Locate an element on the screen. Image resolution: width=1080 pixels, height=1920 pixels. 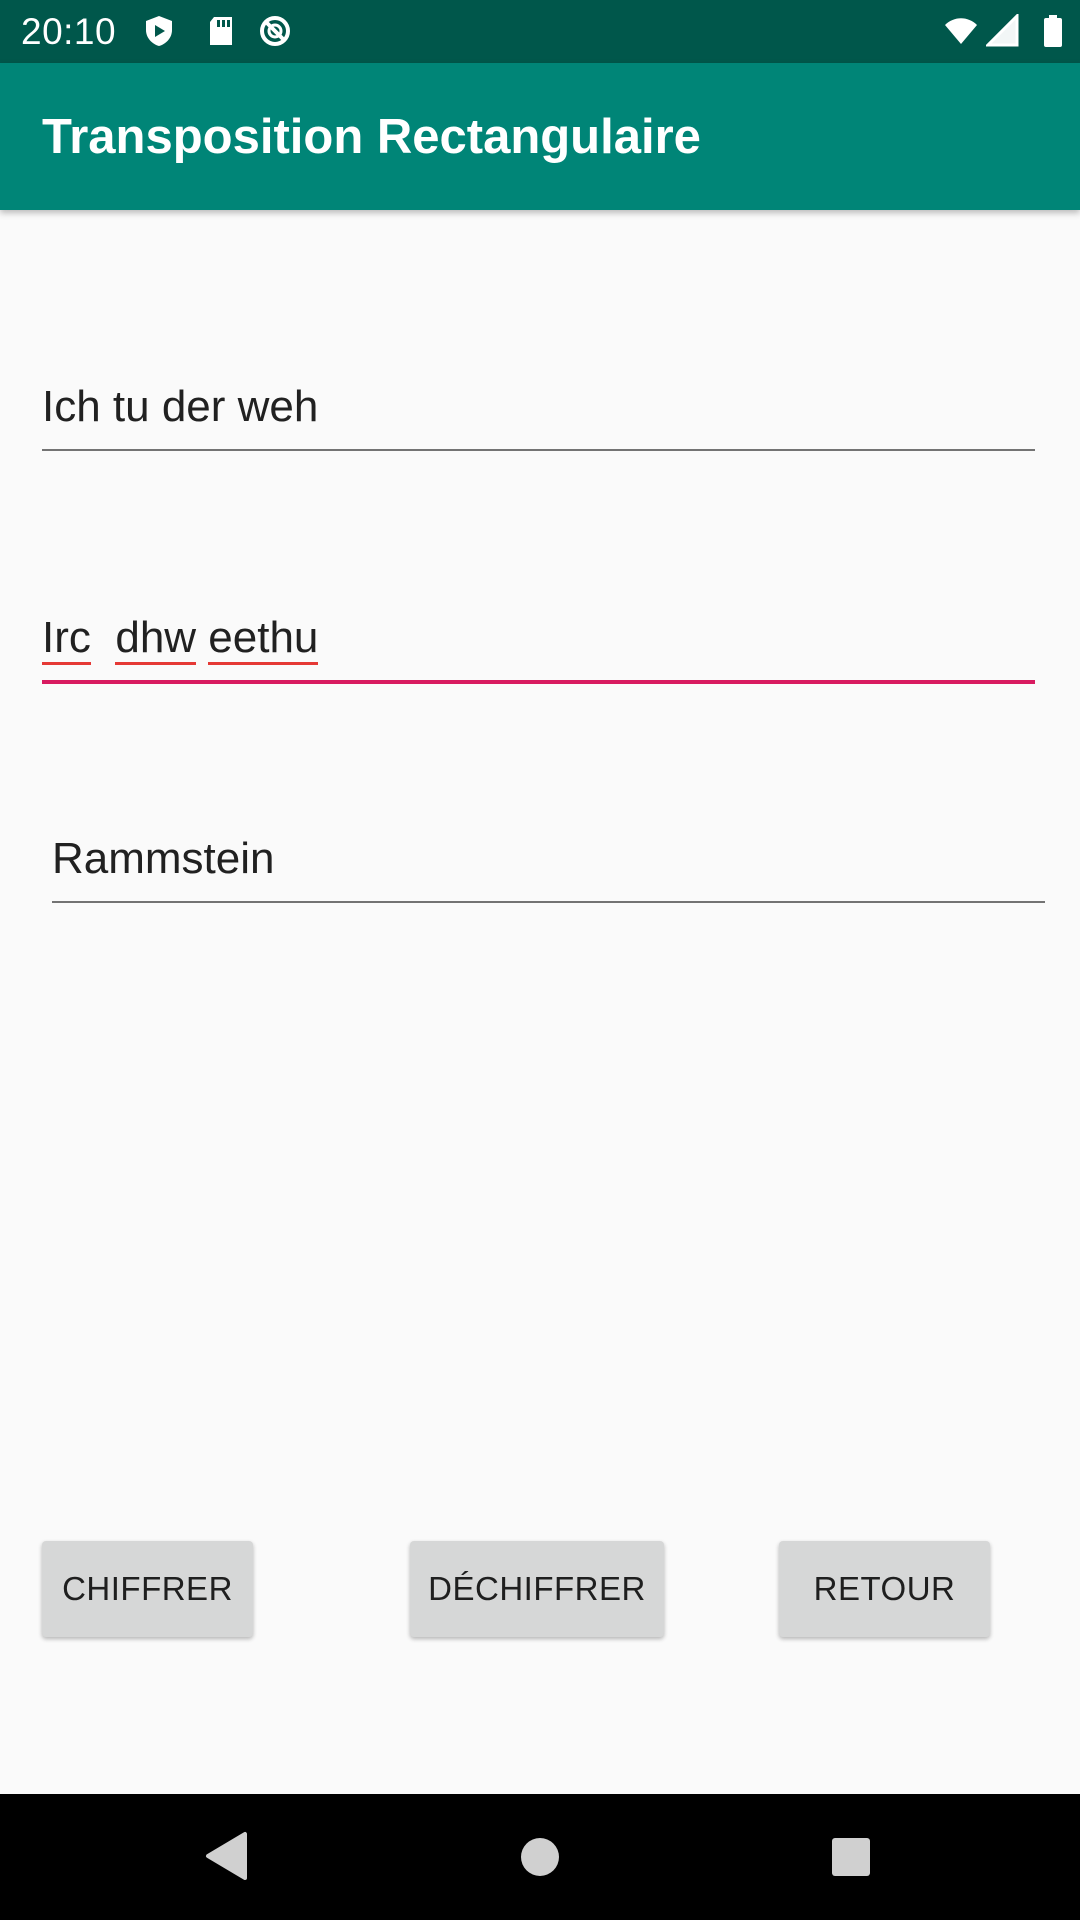
plaintext-value: Ich tu der weh is located at coordinates (180, 406).